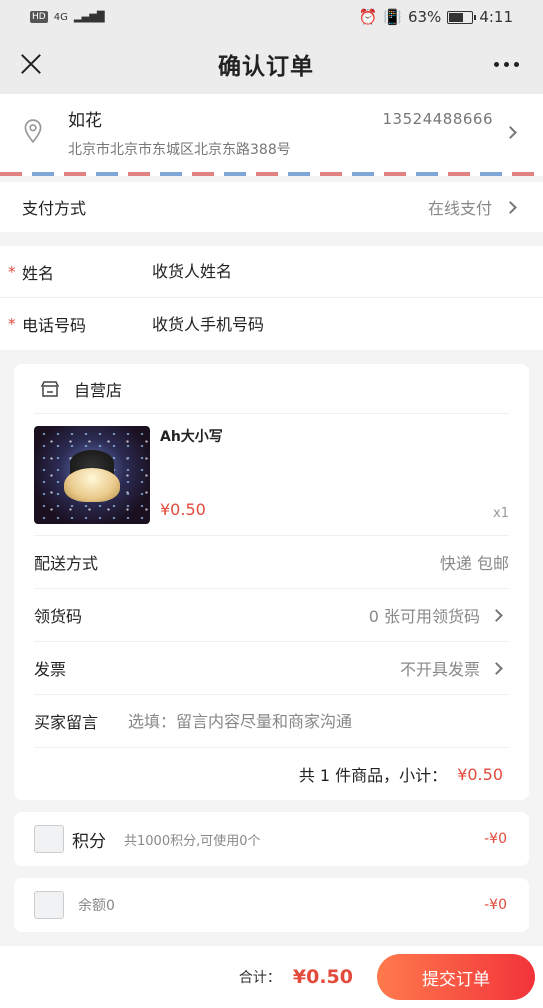  What do you see at coordinates (271, 17) in the screenshot?
I see `status-bar: HD 4G ▂▄▆█ ⏰ 📳 63% 4:11` at bounding box center [271, 17].